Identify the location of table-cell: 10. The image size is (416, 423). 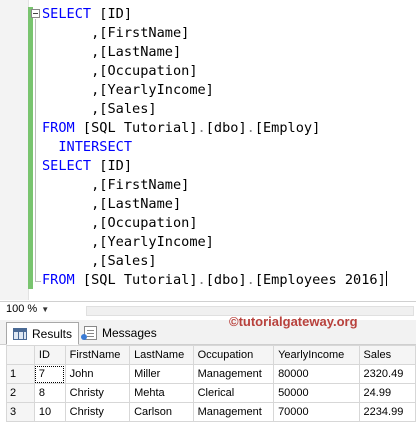
(49, 412).